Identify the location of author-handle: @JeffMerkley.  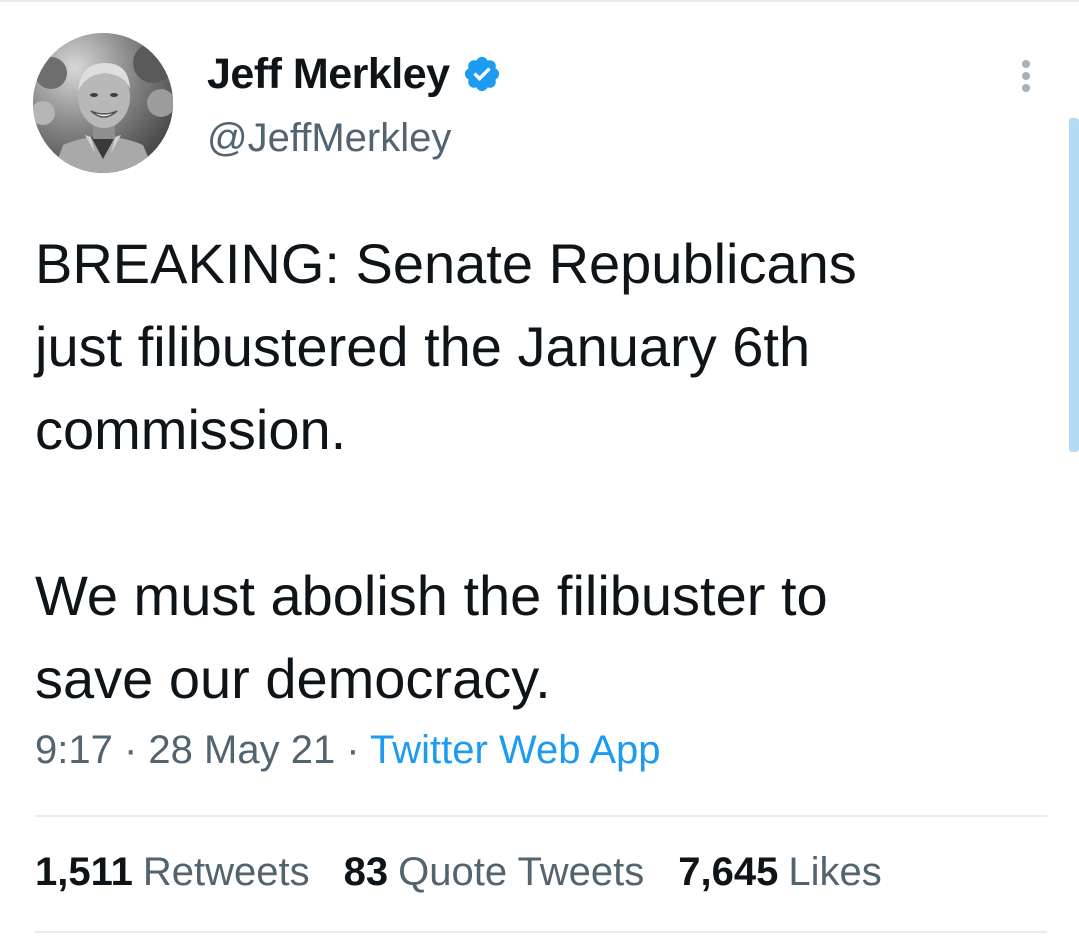
(329, 138).